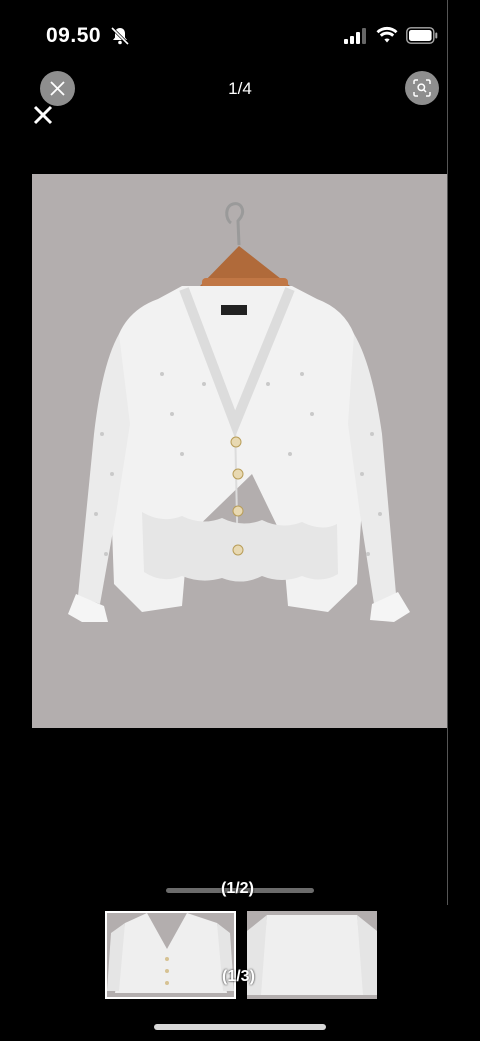 The image size is (480, 1041). I want to click on screenshot-edge, so click(447, 452).